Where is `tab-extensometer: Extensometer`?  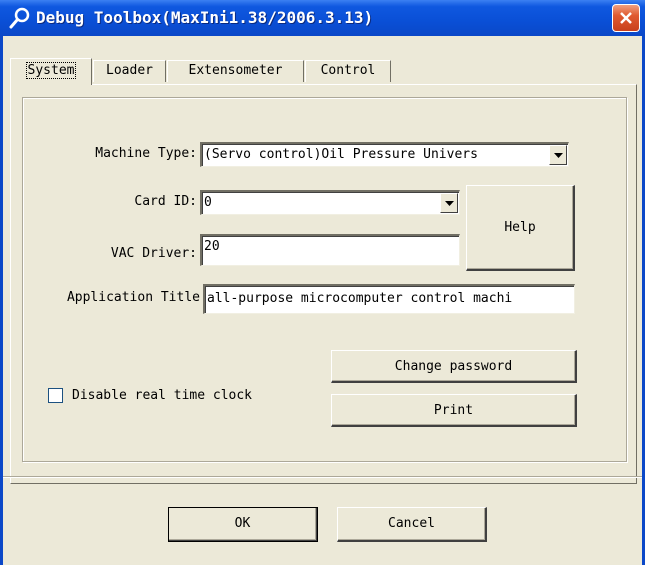
tab-extensometer: Extensometer is located at coordinates (235, 71).